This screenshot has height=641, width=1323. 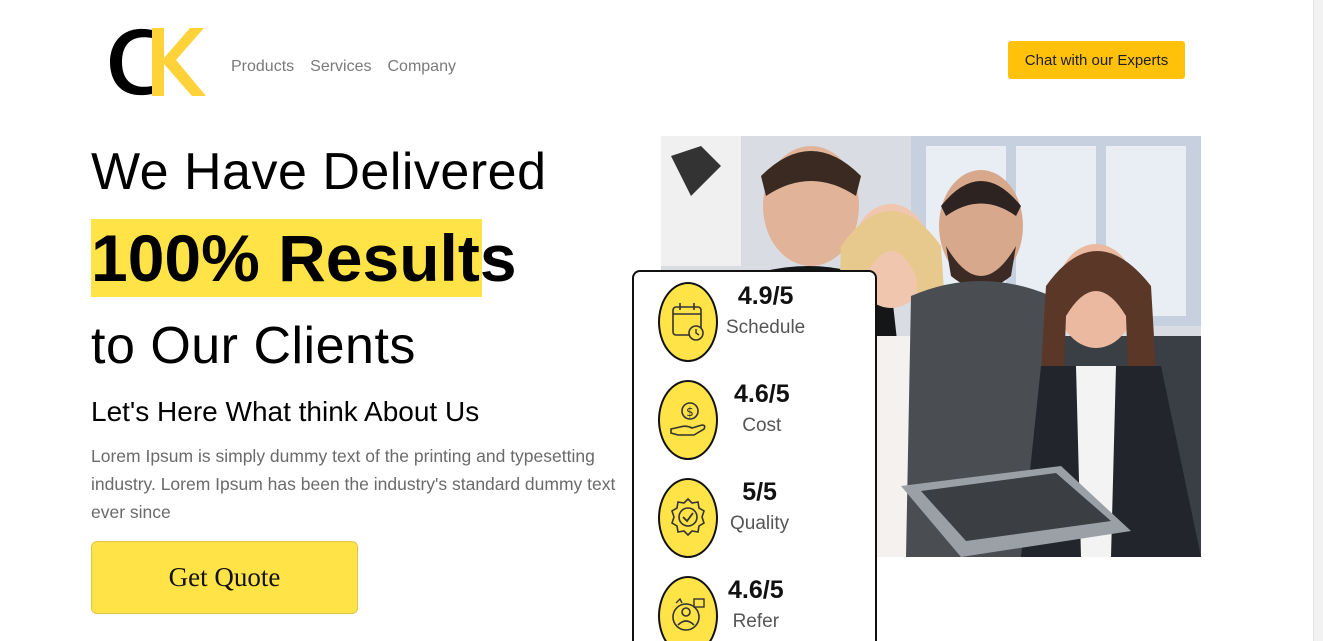 I want to click on get-quote-button: Get Quote, so click(x=224, y=577).